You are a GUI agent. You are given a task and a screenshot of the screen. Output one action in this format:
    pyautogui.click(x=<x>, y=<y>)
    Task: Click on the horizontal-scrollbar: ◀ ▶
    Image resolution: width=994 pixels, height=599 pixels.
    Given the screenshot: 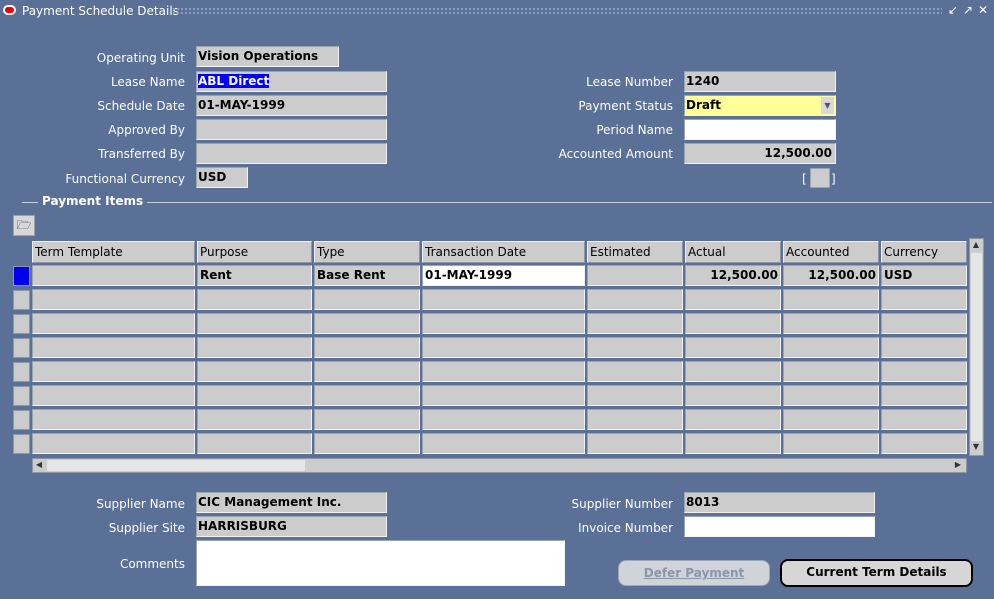 What is the action you would take?
    pyautogui.click(x=499, y=465)
    